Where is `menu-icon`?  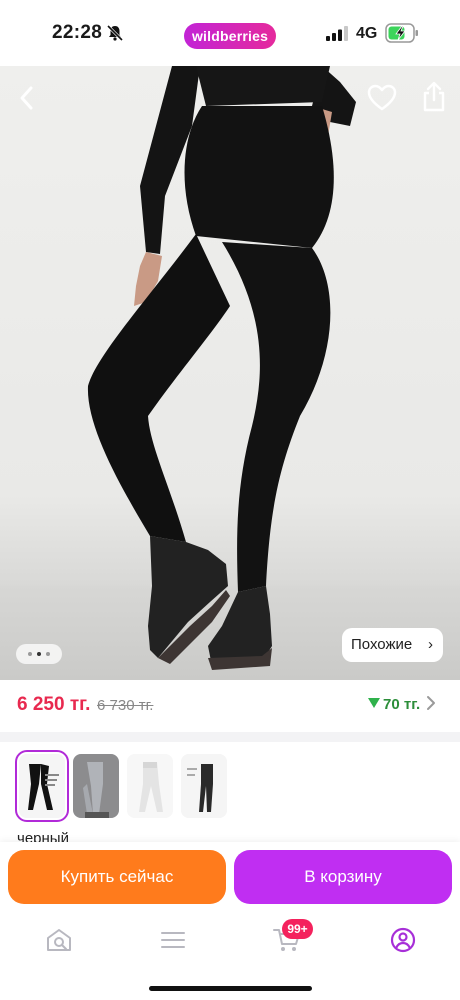 menu-icon is located at coordinates (173, 940).